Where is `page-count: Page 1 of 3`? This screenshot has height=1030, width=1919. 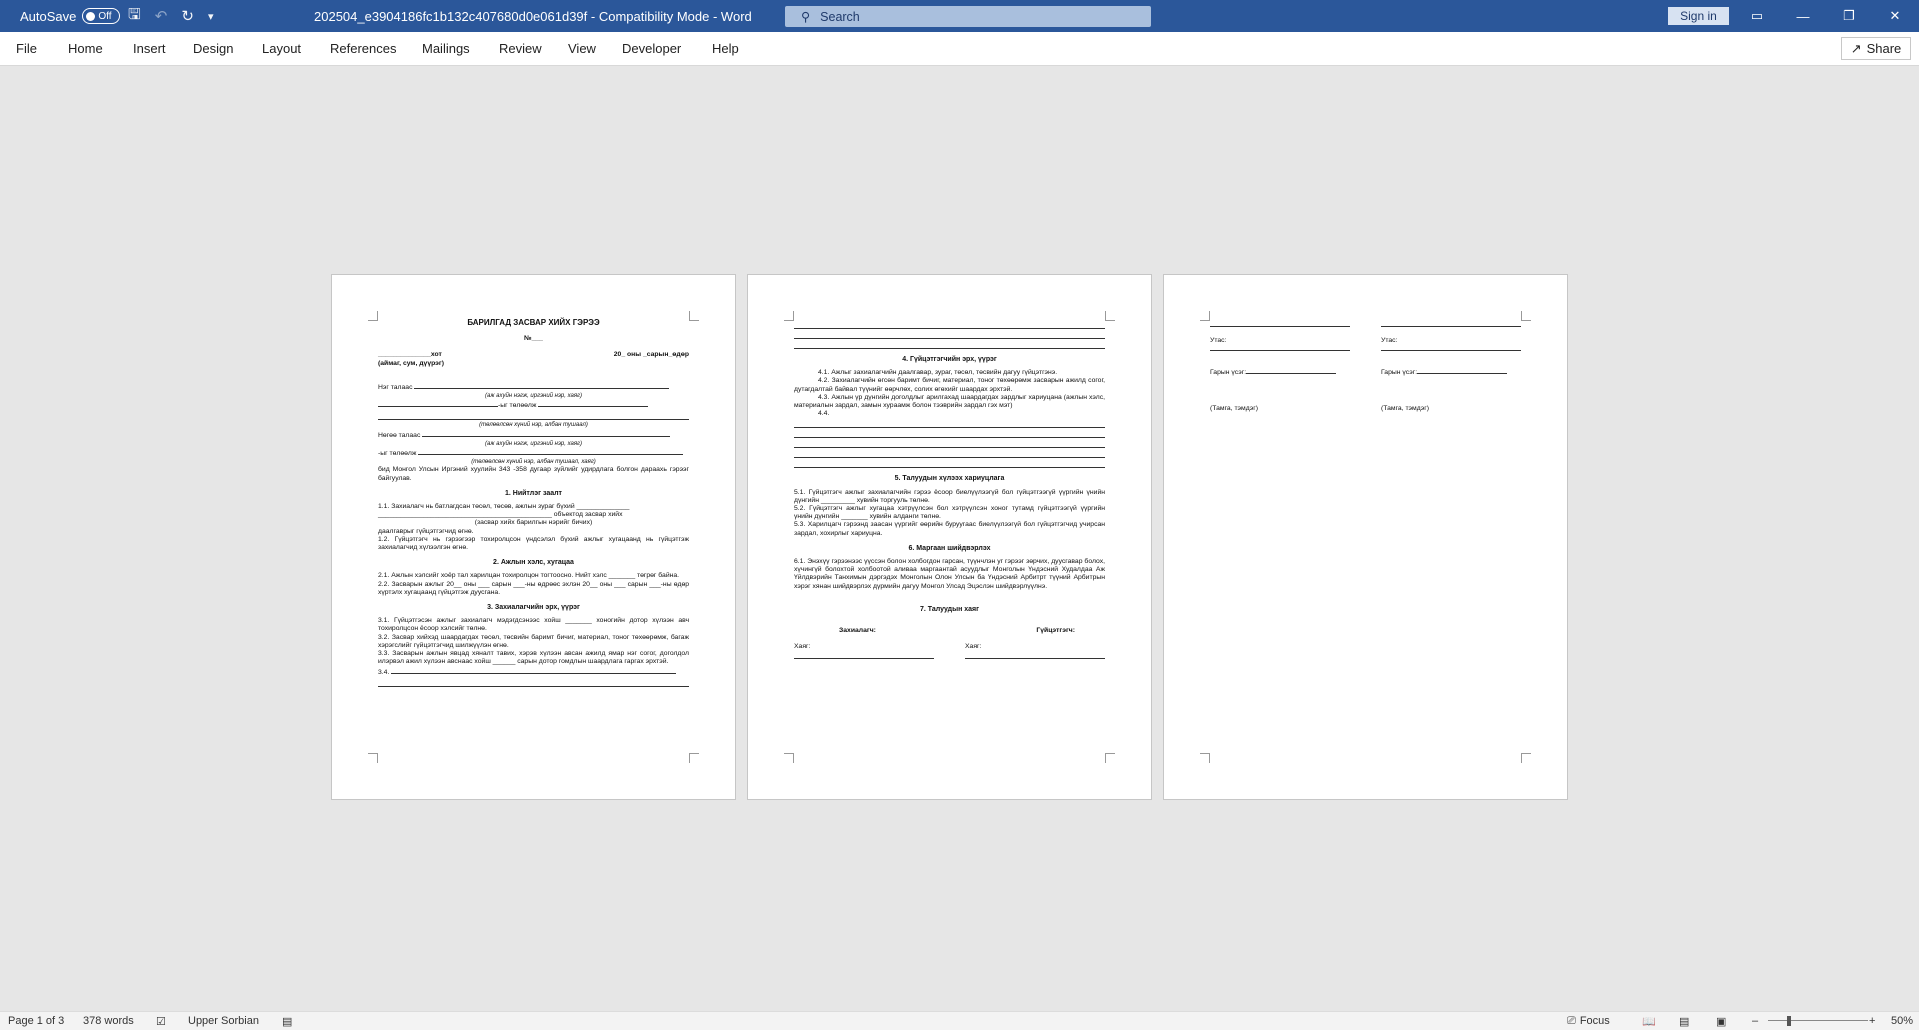
page-count: Page 1 of 3 is located at coordinates (36, 1021).